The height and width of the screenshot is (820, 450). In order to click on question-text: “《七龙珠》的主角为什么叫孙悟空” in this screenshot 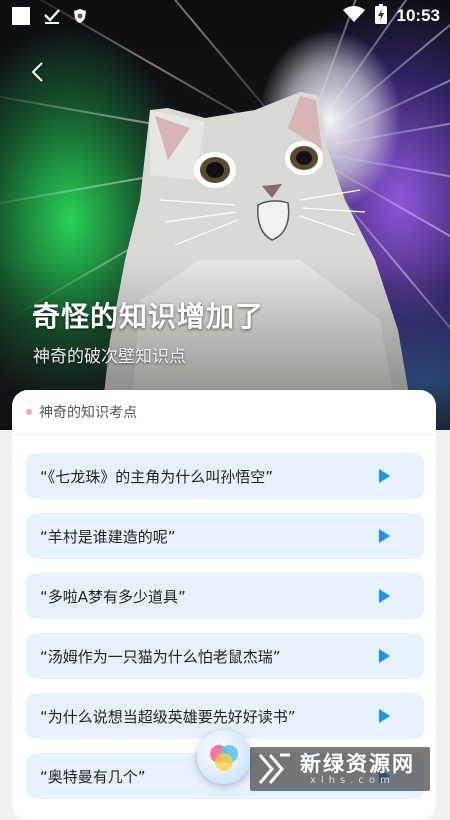, I will do `click(157, 477)`.